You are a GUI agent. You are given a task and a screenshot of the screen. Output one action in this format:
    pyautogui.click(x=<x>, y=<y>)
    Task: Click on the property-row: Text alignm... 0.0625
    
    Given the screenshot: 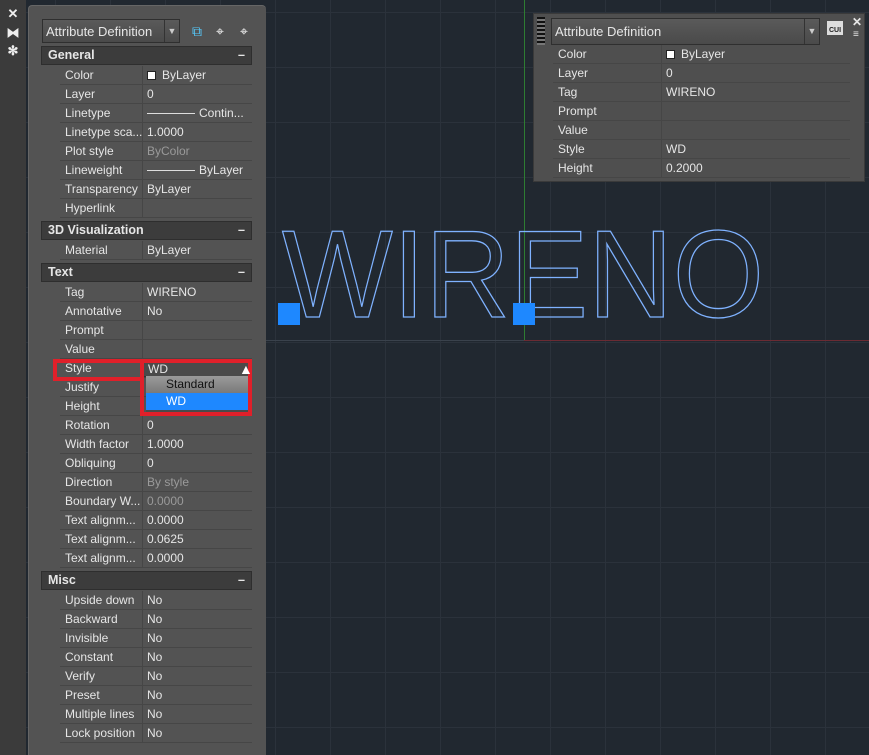 What is the action you would take?
    pyautogui.click(x=156, y=539)
    